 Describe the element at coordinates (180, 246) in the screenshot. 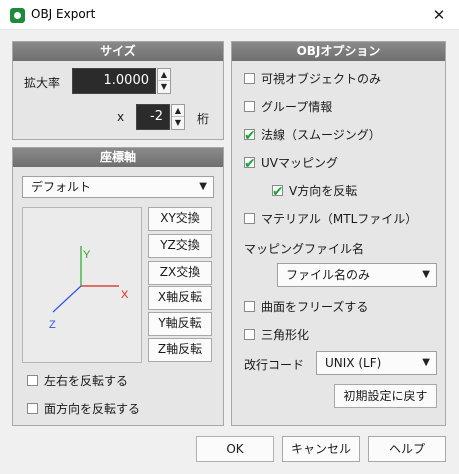

I see `swap-yz-button: YZ交換` at that location.